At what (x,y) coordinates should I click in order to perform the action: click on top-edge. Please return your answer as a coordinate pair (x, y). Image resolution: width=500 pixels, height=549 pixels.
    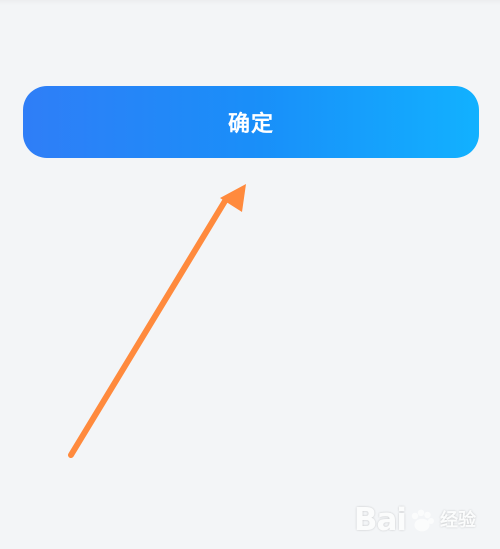
    Looking at the image, I should click on (250, 2).